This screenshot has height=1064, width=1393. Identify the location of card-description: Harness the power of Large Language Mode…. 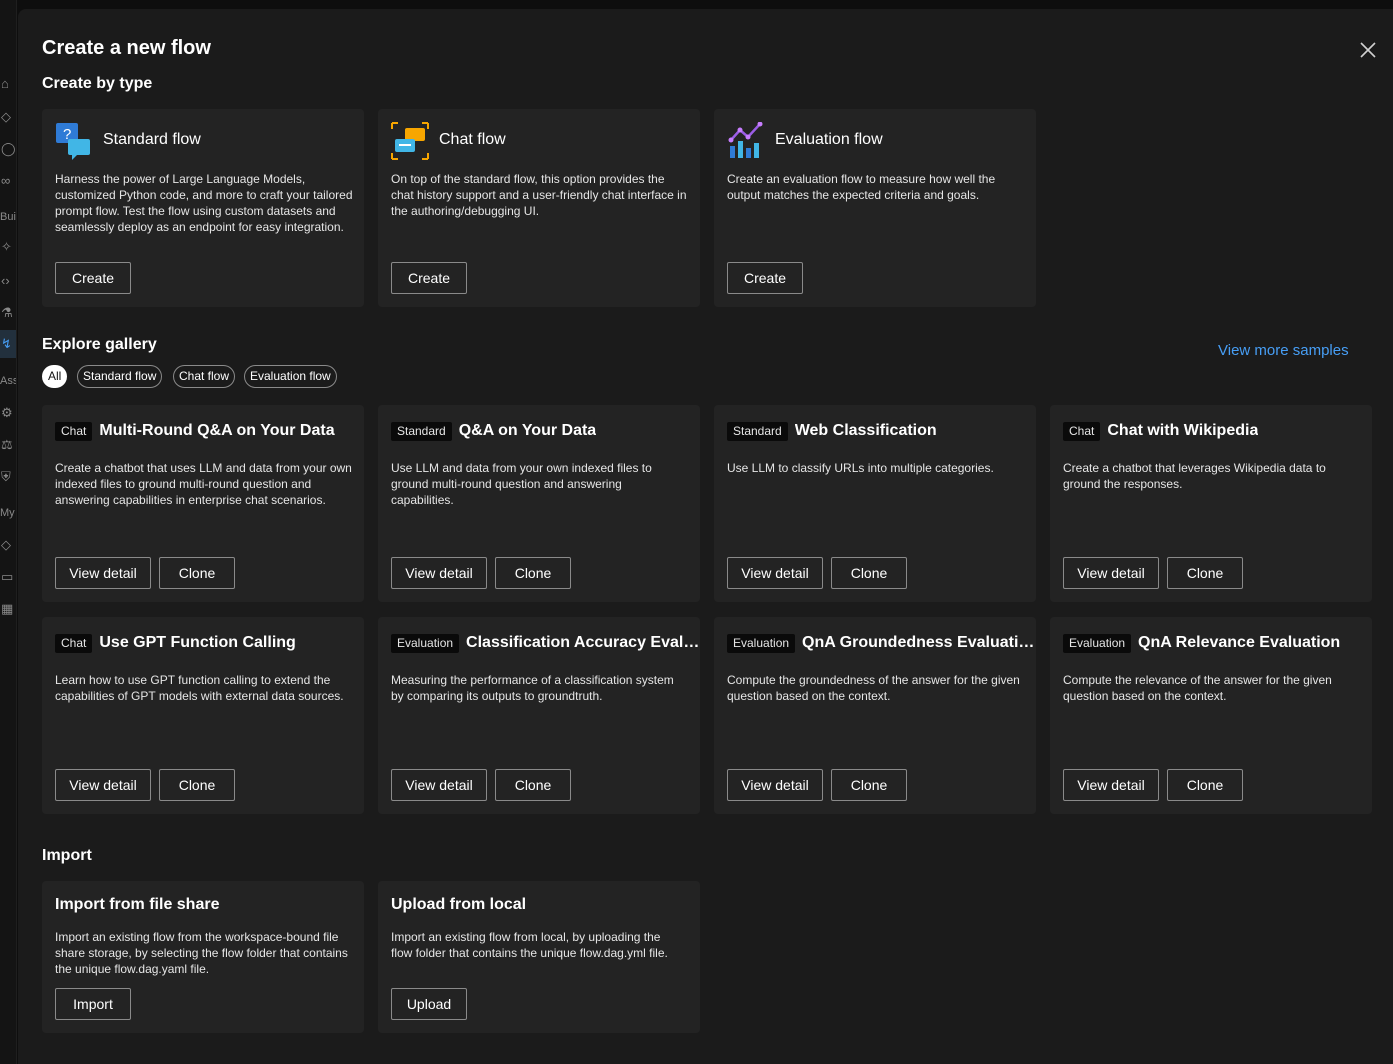
(204, 203).